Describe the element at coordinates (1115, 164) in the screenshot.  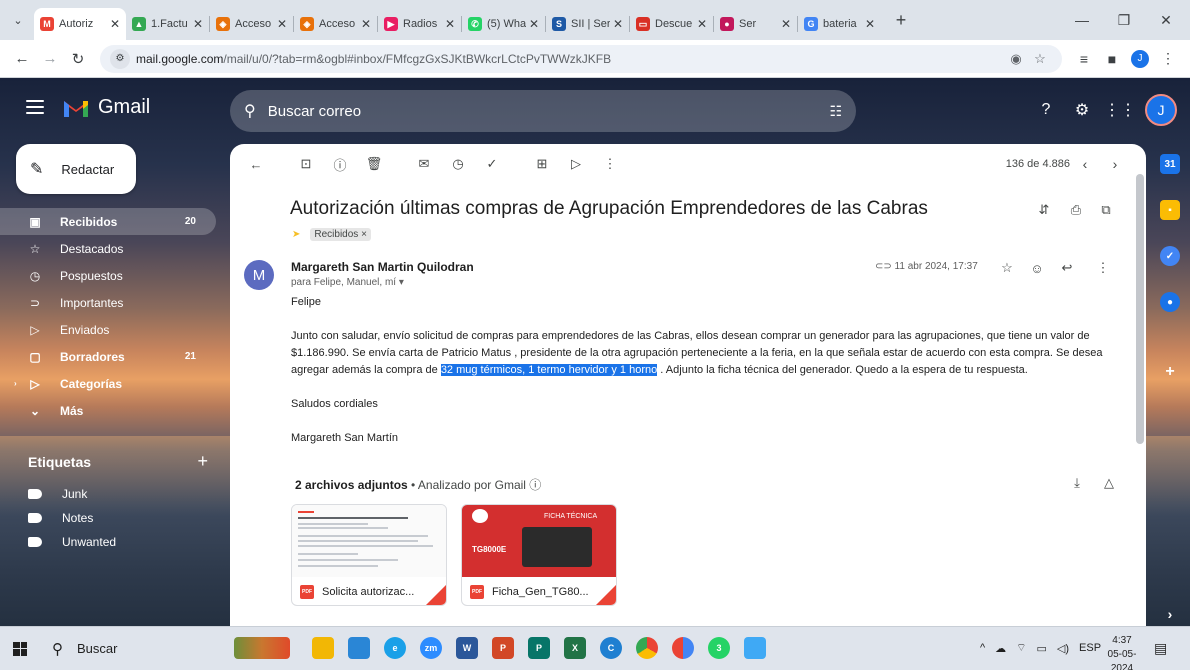
I see `older-chevron-icon: ›` at that location.